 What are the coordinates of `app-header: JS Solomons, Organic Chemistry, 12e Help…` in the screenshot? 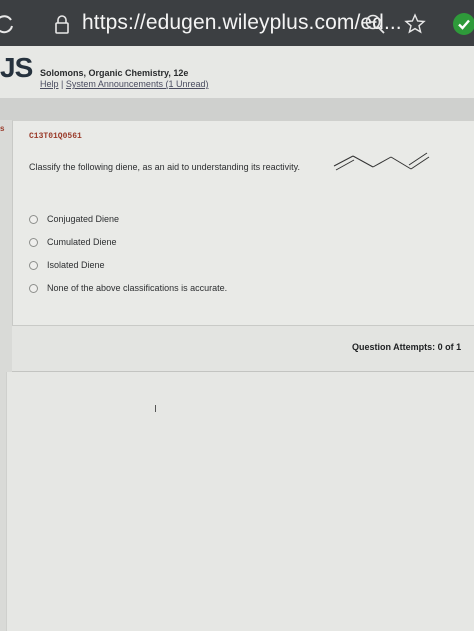 It's located at (237, 72).